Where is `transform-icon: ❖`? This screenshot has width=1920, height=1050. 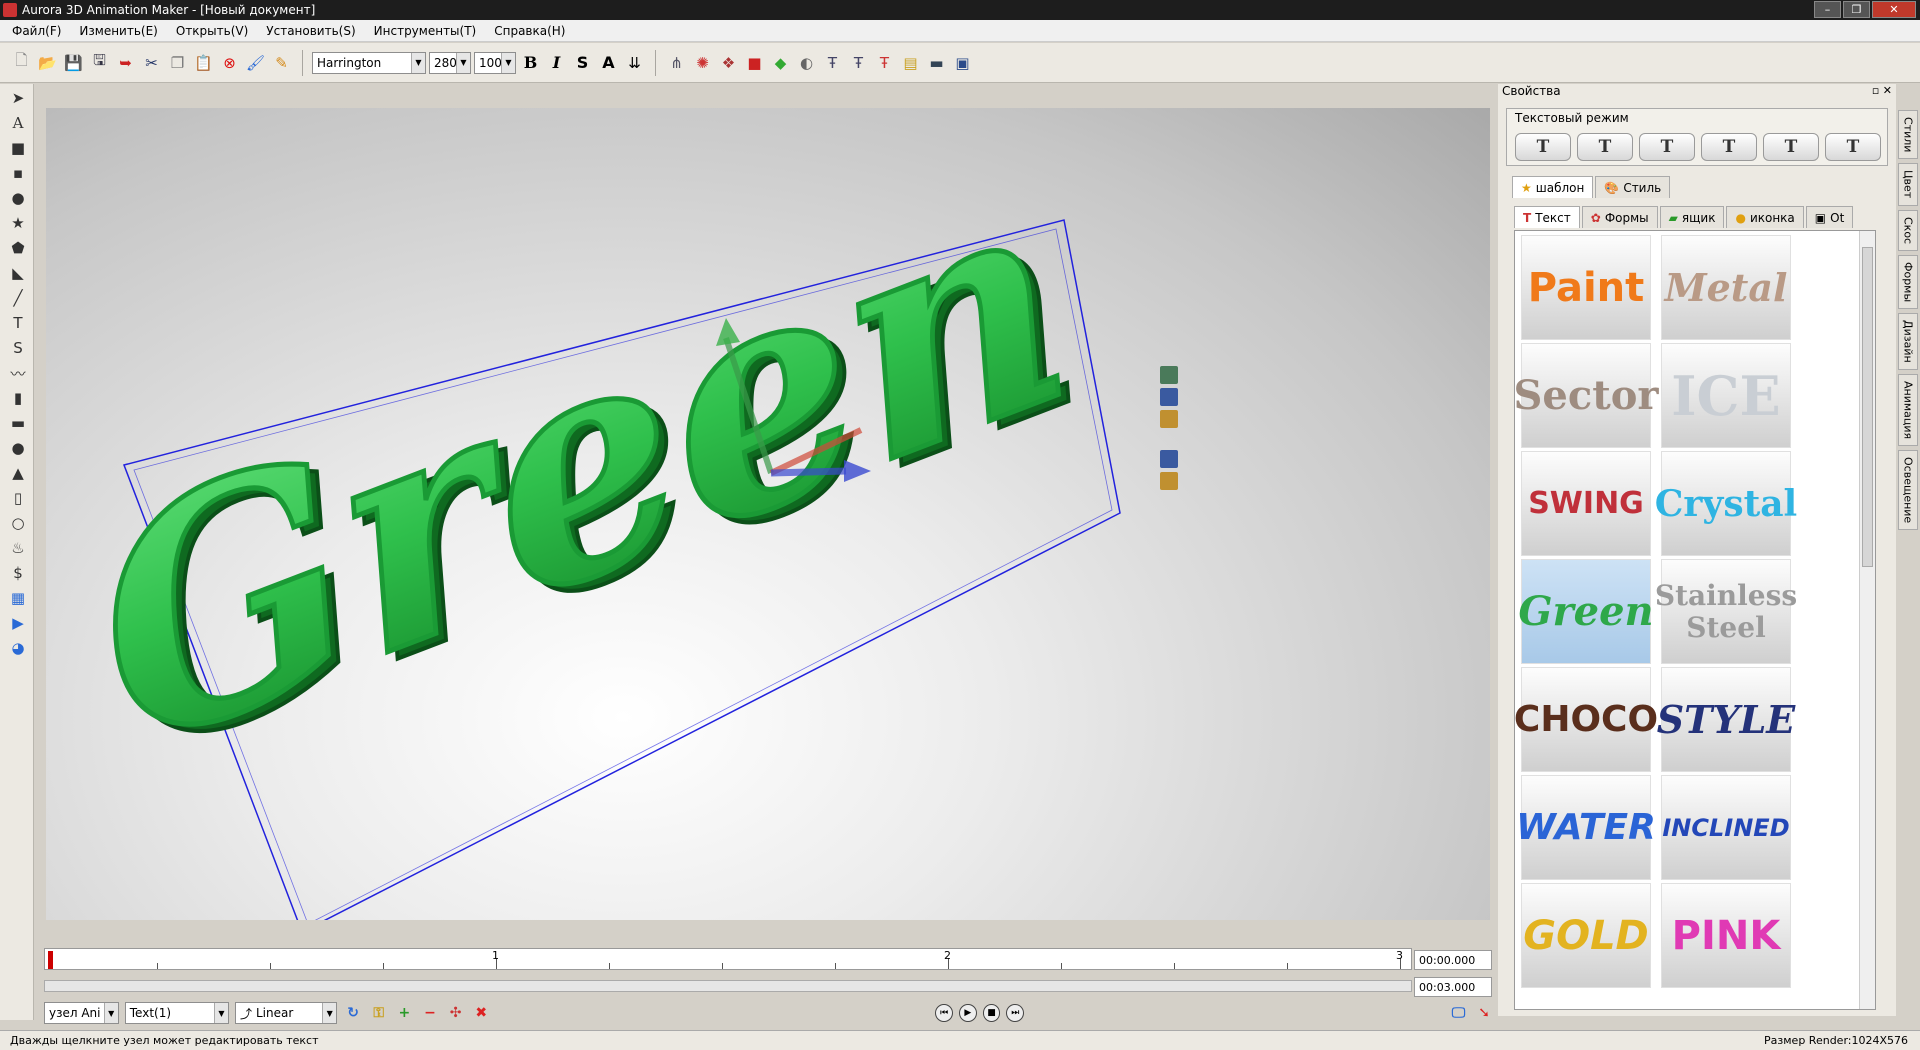 transform-icon: ❖ is located at coordinates (728, 62).